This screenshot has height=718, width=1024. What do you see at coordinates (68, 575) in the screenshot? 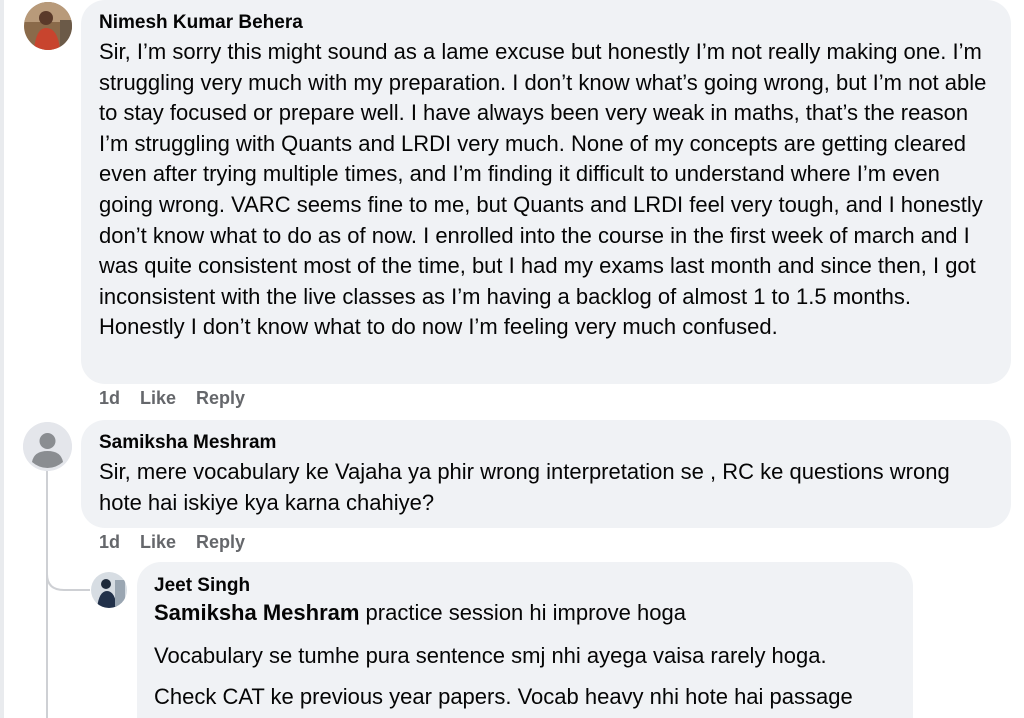
I see `thread-line-curve` at bounding box center [68, 575].